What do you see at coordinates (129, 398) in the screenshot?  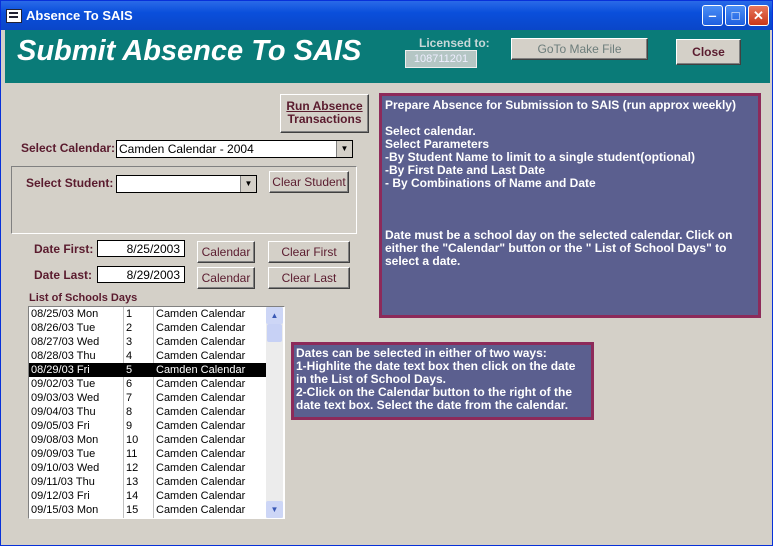 I see `school-day-number: 7` at bounding box center [129, 398].